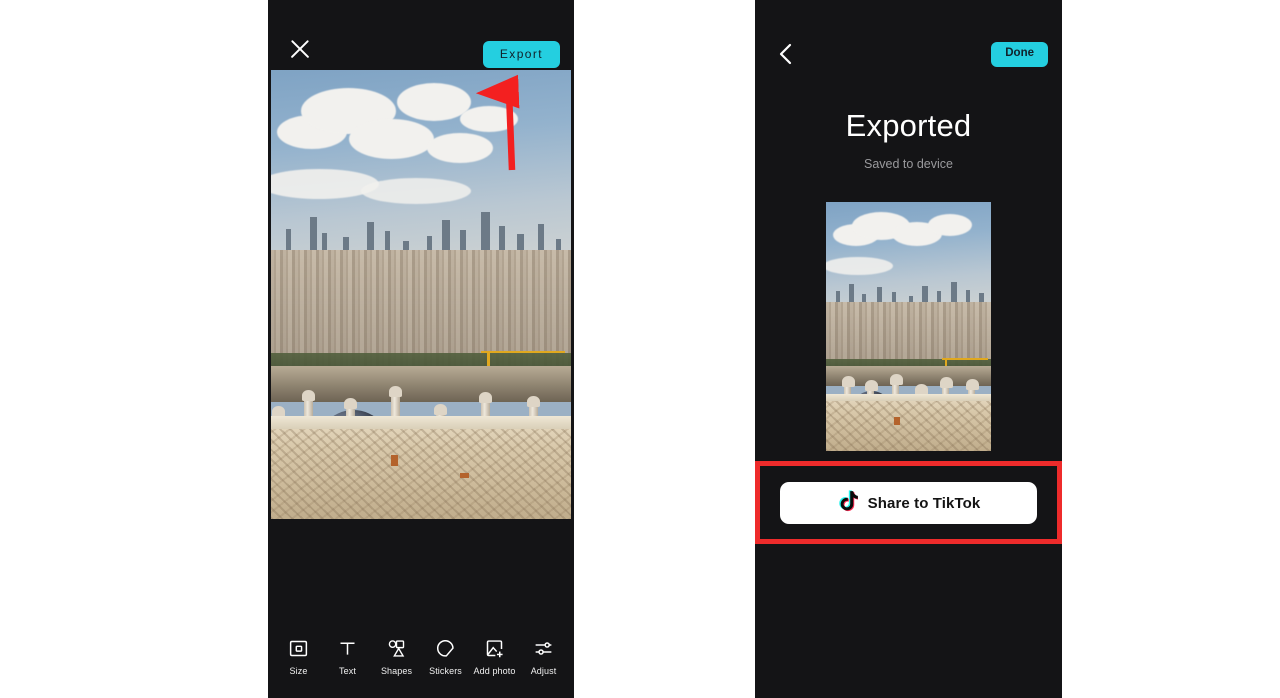  I want to click on photo-cityscape-thumbnail, so click(908, 326).